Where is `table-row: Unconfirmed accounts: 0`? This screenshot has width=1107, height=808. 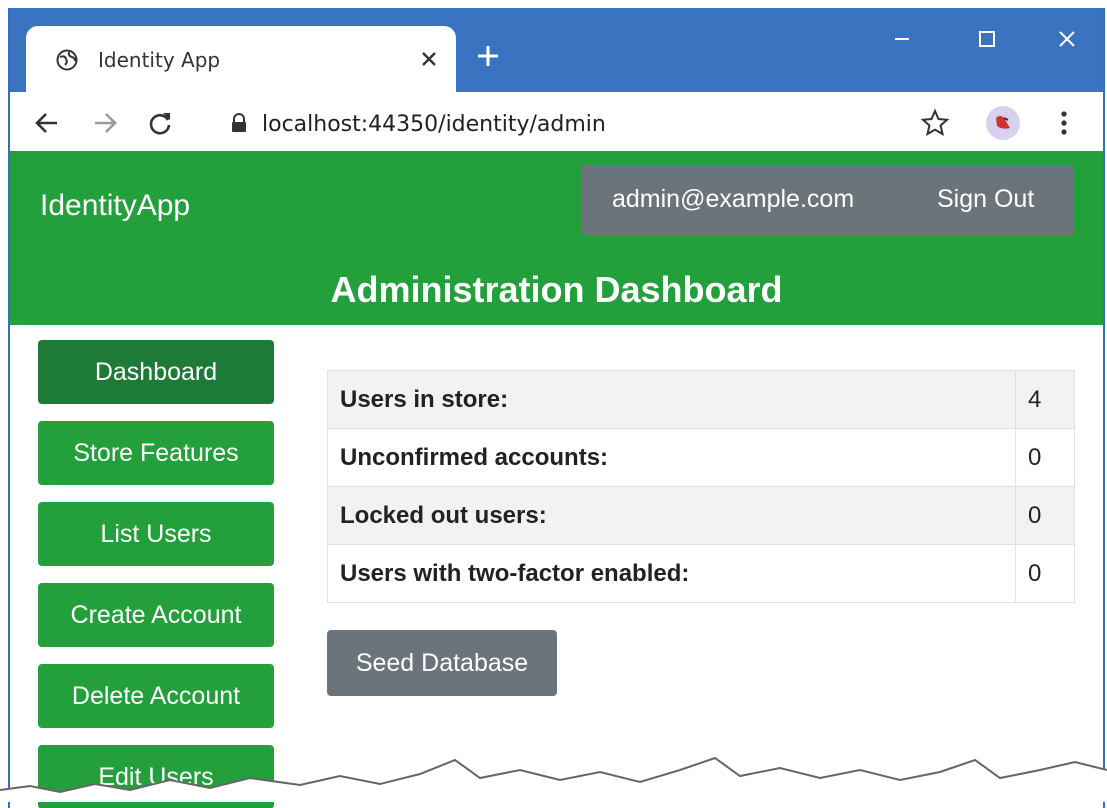
table-row: Unconfirmed accounts: 0 is located at coordinates (701, 457).